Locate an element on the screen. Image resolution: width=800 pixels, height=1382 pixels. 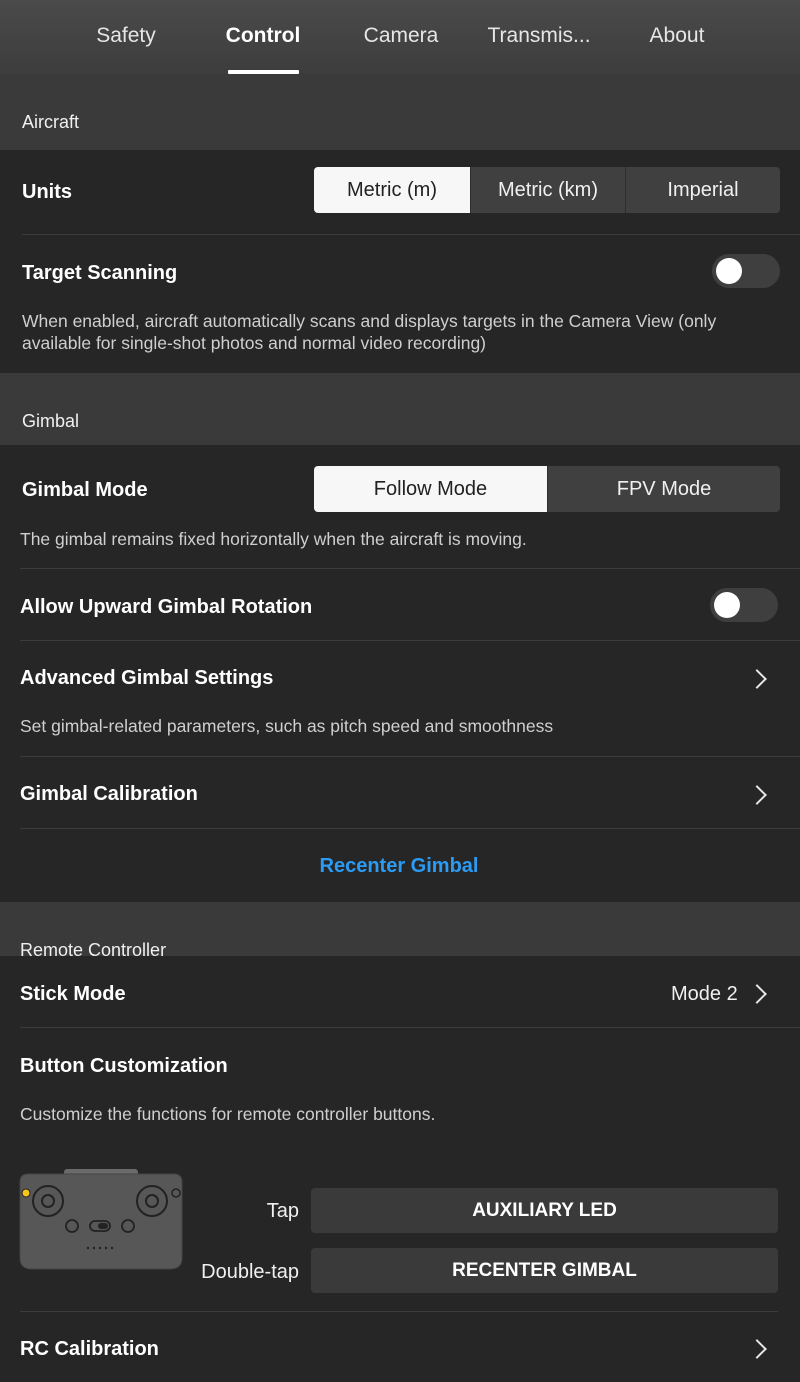
gimbal-calibration-label: Gimbal Calibration is located at coordinates (109, 794).